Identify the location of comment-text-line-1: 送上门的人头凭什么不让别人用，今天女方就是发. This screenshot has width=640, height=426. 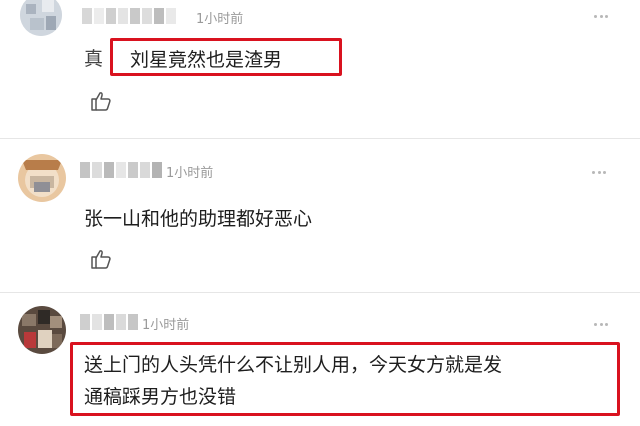
(293, 365).